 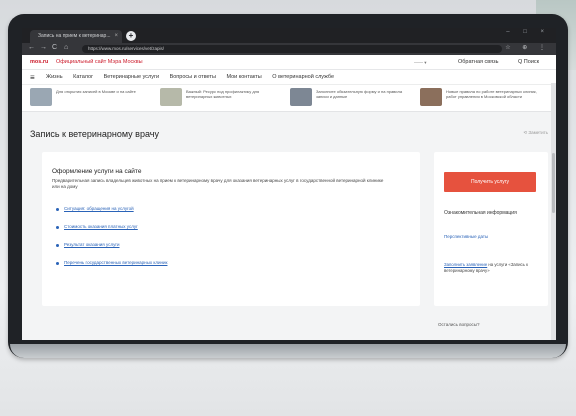 What do you see at coordinates (54, 47) in the screenshot?
I see `reload-icon: C` at bounding box center [54, 47].